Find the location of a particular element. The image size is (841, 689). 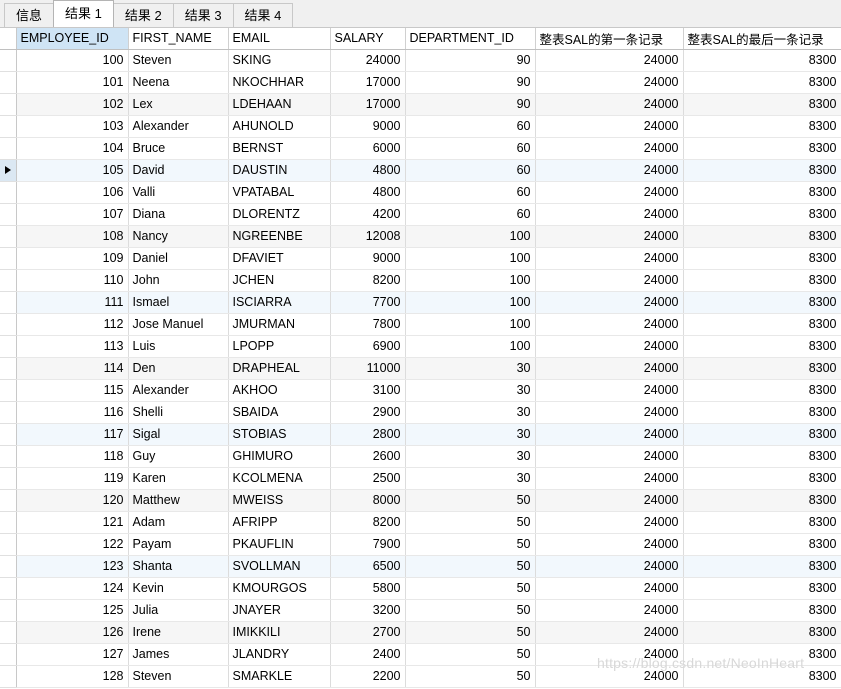

cell-1: Den is located at coordinates (178, 368).